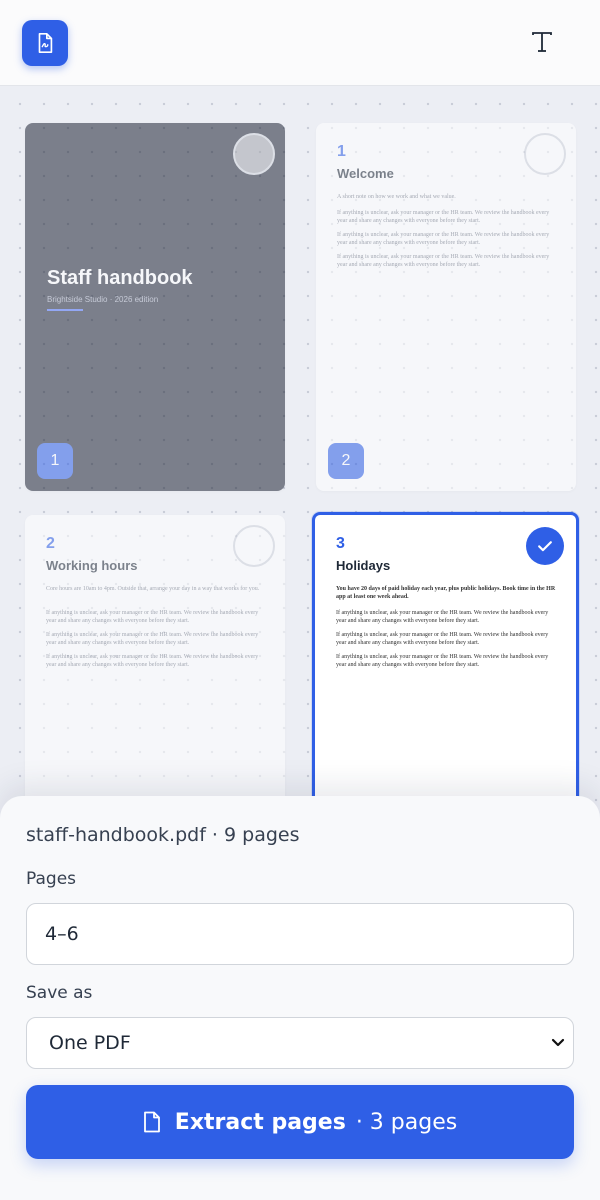 This screenshot has width=600, height=1200. Describe the element at coordinates (260, 1122) in the screenshot. I see `extract-button-label: Extract pages` at that location.